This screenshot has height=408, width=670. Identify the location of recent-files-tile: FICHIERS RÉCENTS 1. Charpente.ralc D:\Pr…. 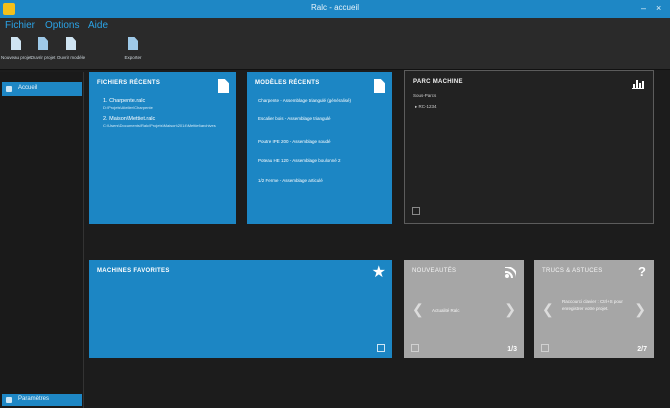
(162, 148).